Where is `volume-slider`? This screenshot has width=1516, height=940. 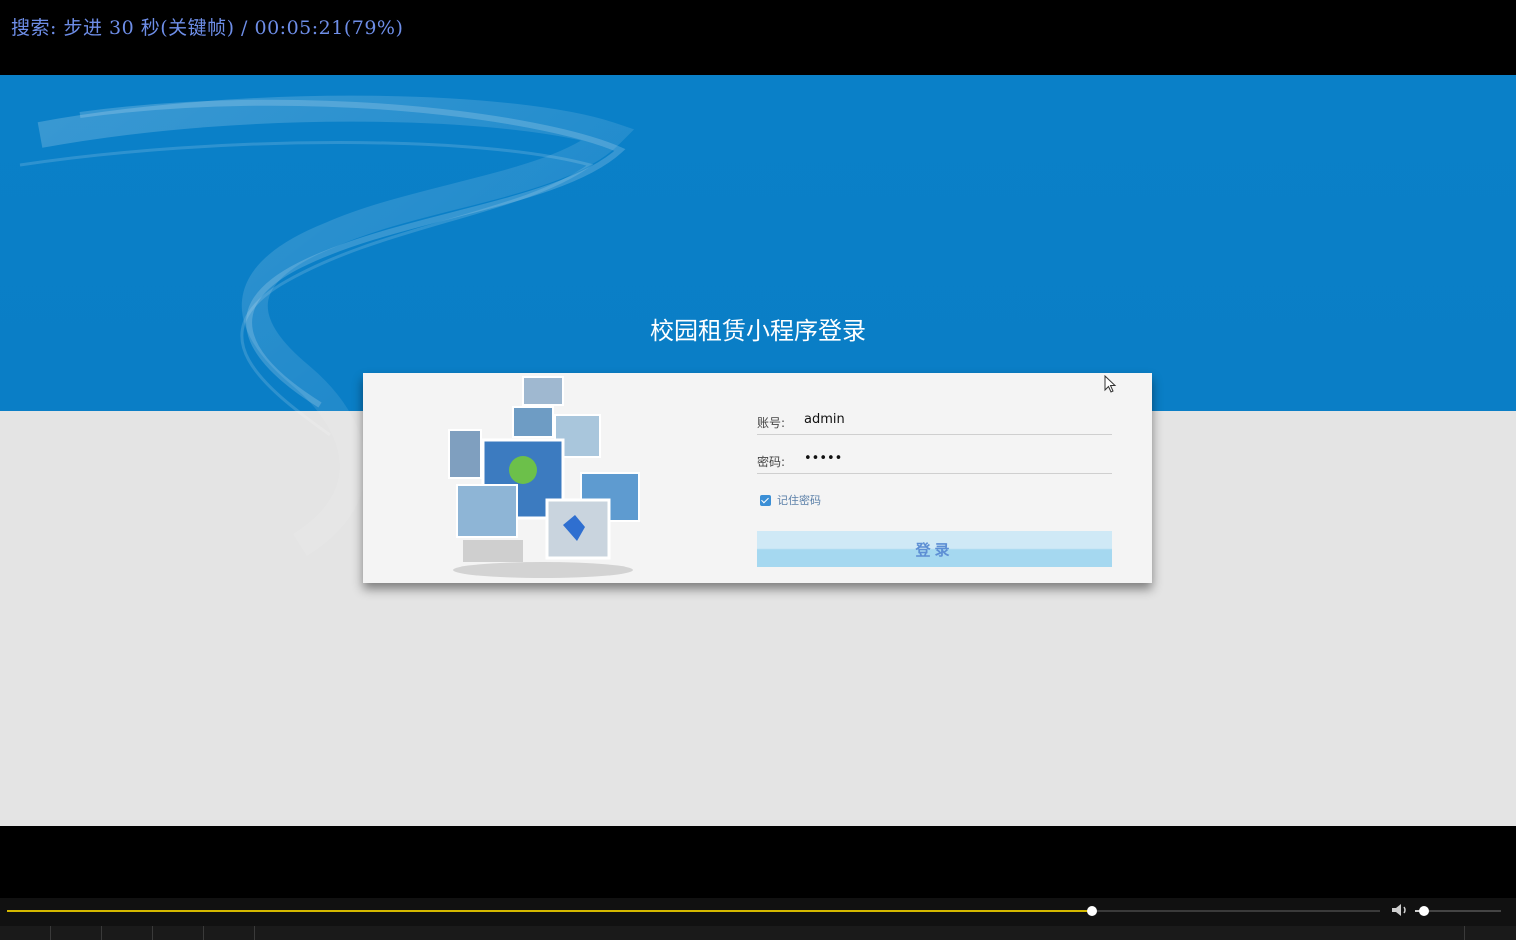 volume-slider is located at coordinates (1458, 911).